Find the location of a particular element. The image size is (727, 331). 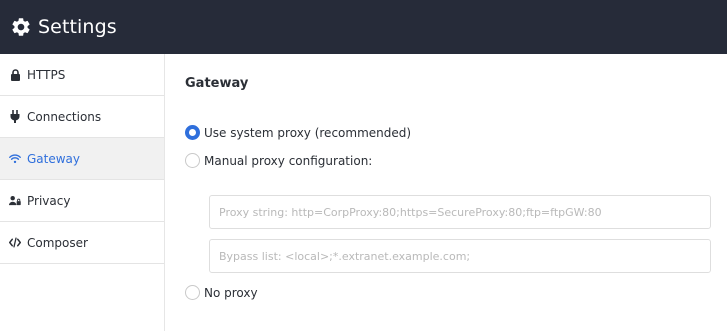

no-proxy-option: No proxy is located at coordinates (221, 292).